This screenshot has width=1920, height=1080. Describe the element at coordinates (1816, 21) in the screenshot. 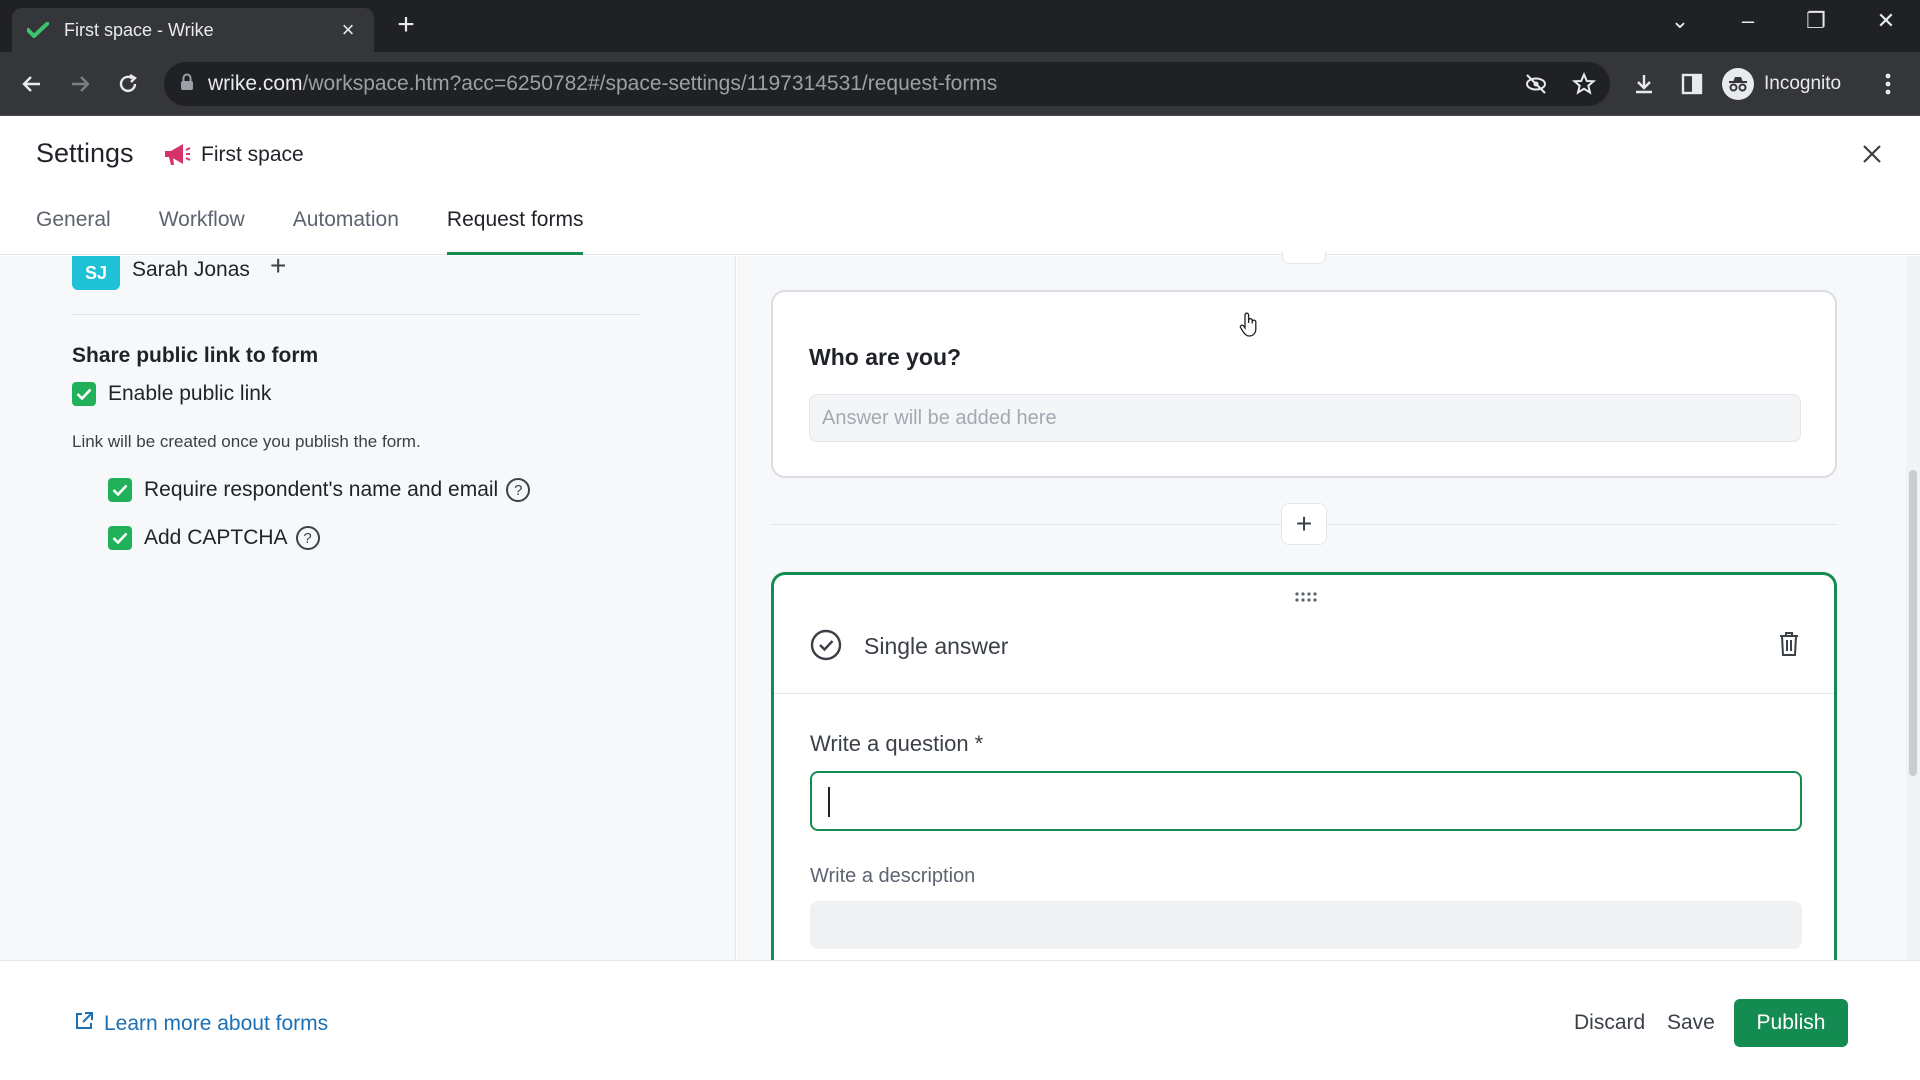

I see `restore-icon: ❐` at that location.